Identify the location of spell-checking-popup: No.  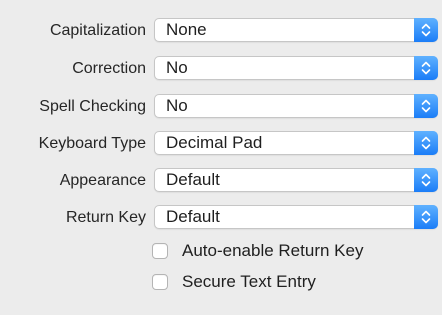
(296, 106).